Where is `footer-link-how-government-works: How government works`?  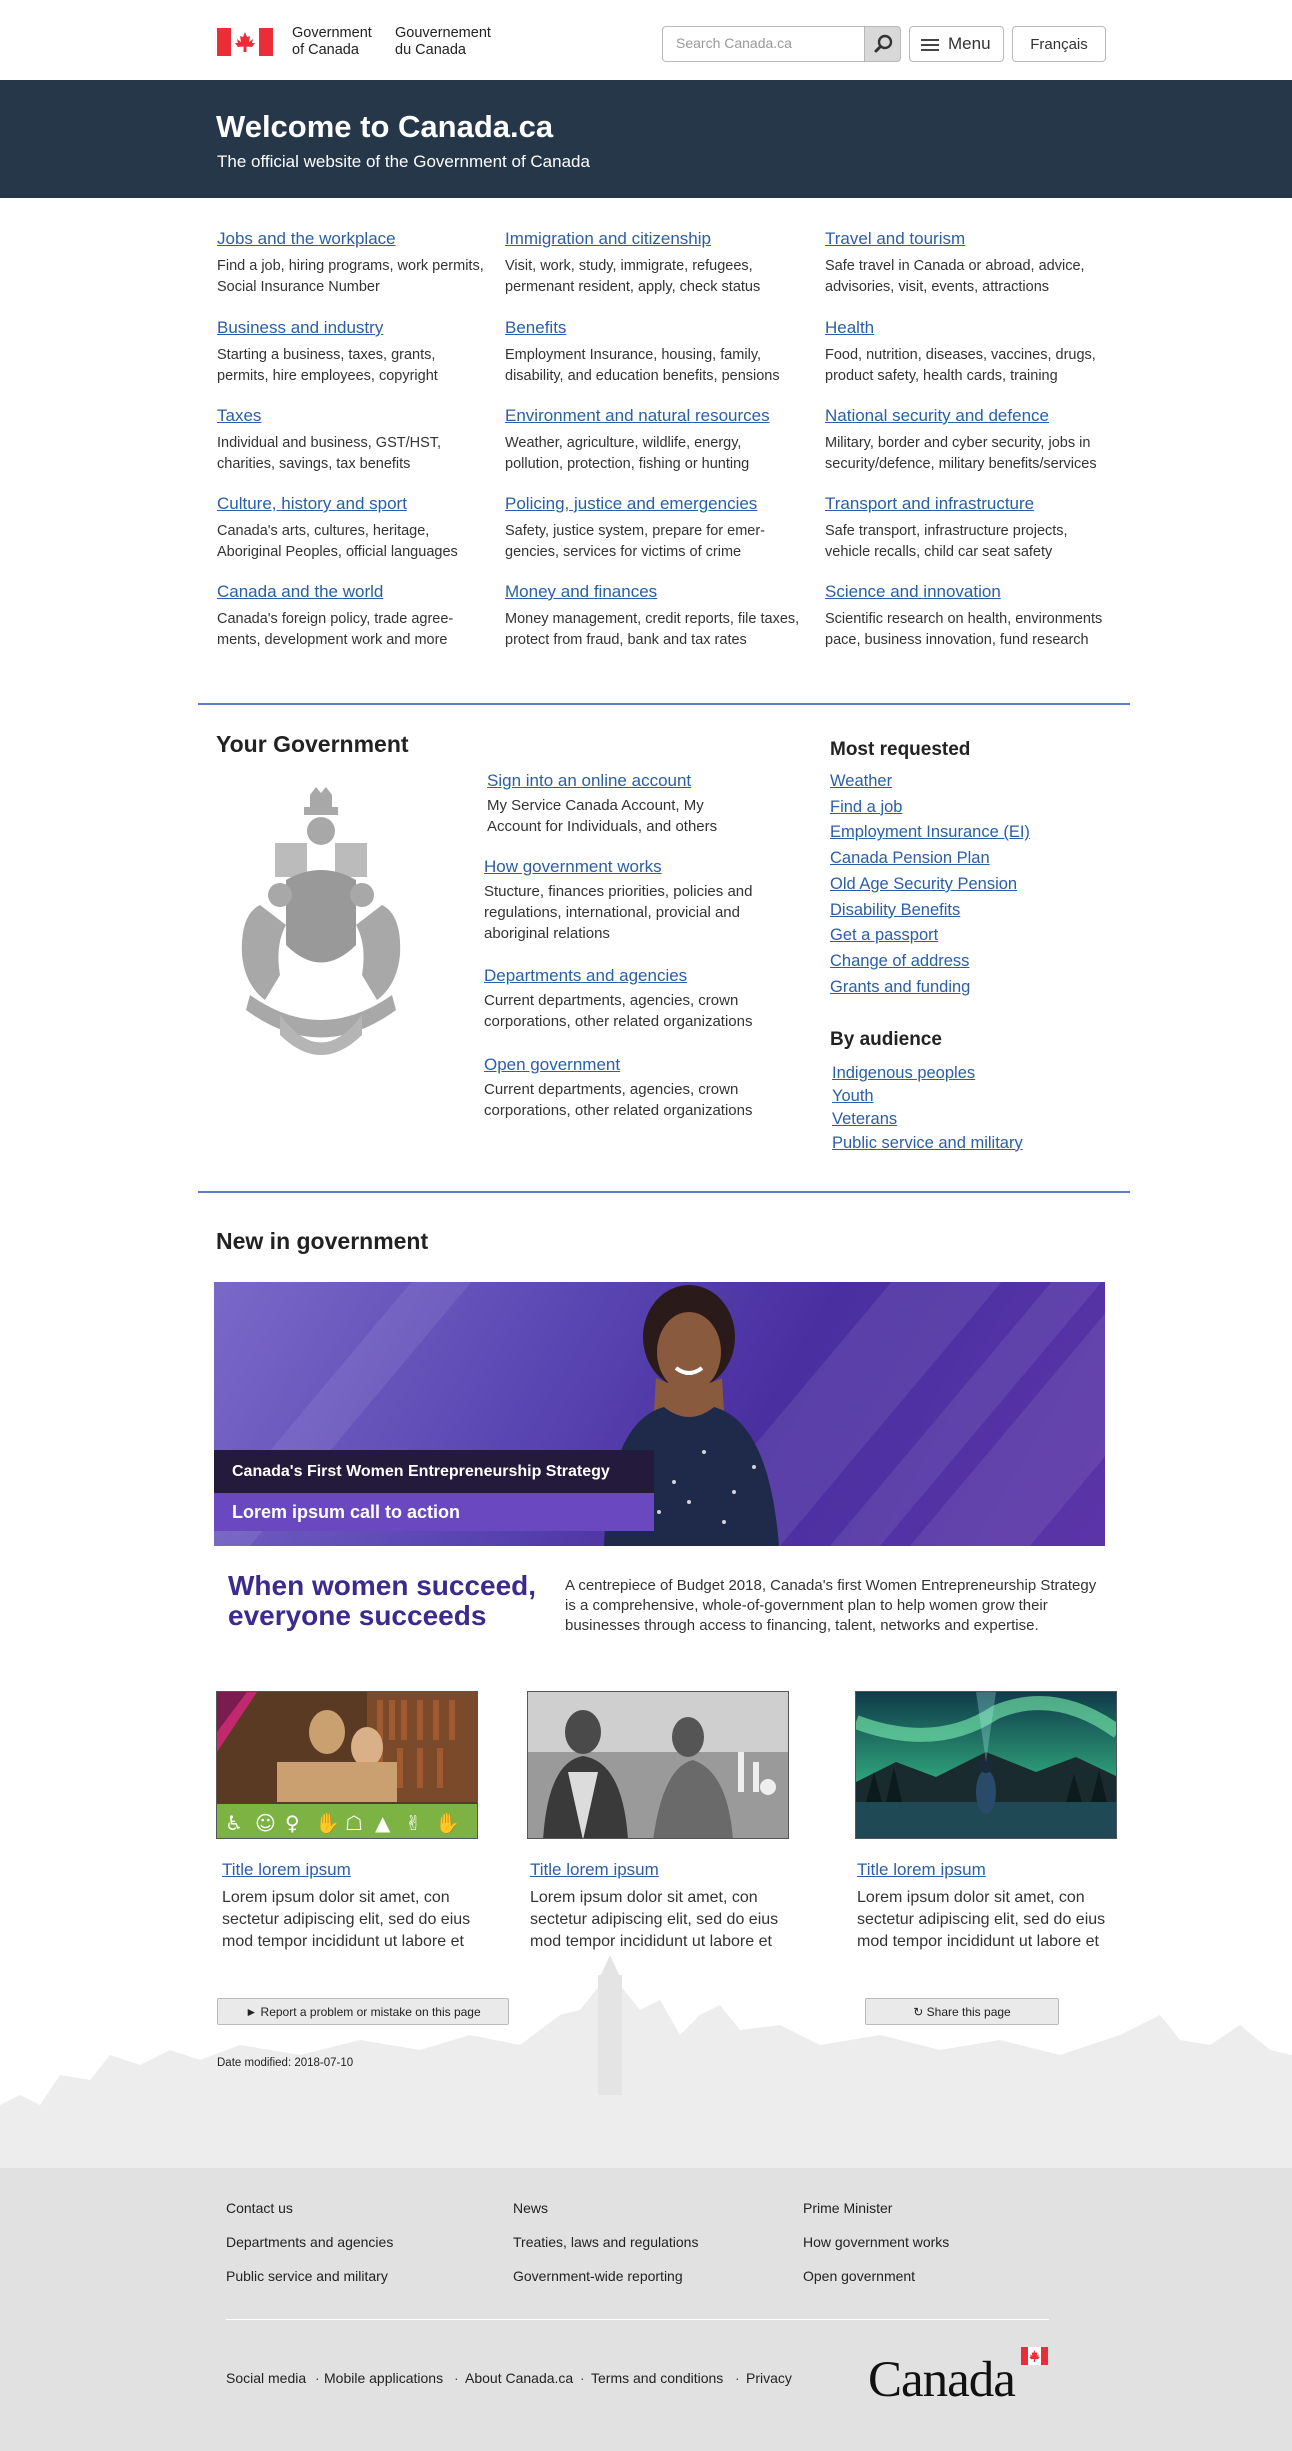 footer-link-how-government-works: How government works is located at coordinates (876, 2242).